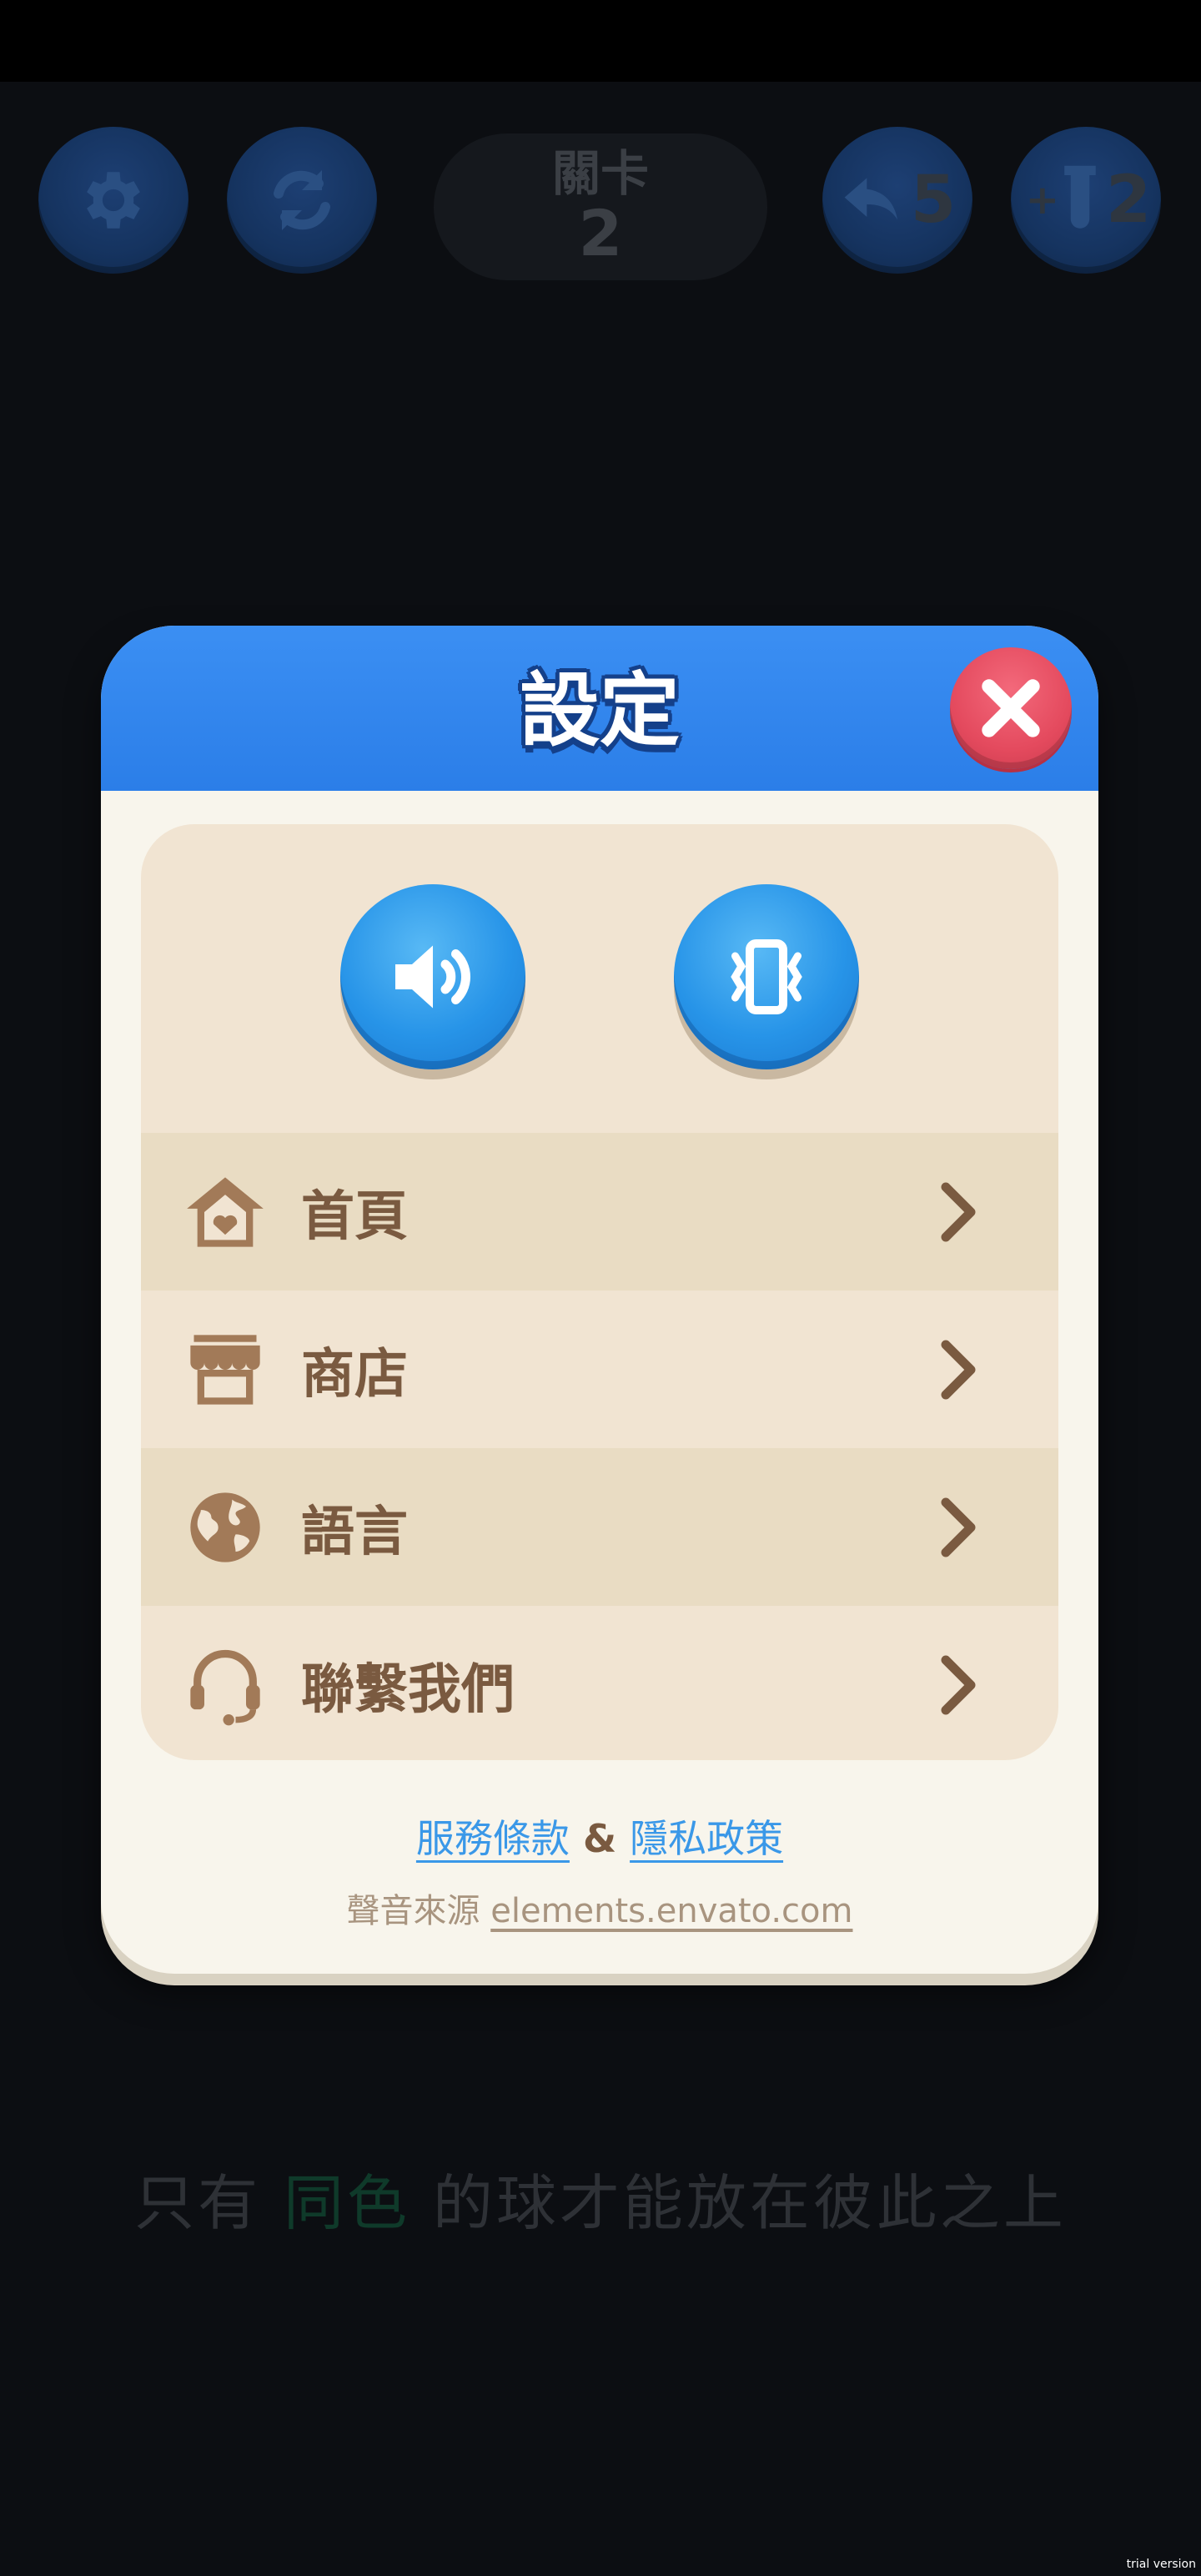 Image resolution: width=1201 pixels, height=2576 pixels. What do you see at coordinates (600, 1212) in the screenshot?
I see `menu-item-home: 首頁` at bounding box center [600, 1212].